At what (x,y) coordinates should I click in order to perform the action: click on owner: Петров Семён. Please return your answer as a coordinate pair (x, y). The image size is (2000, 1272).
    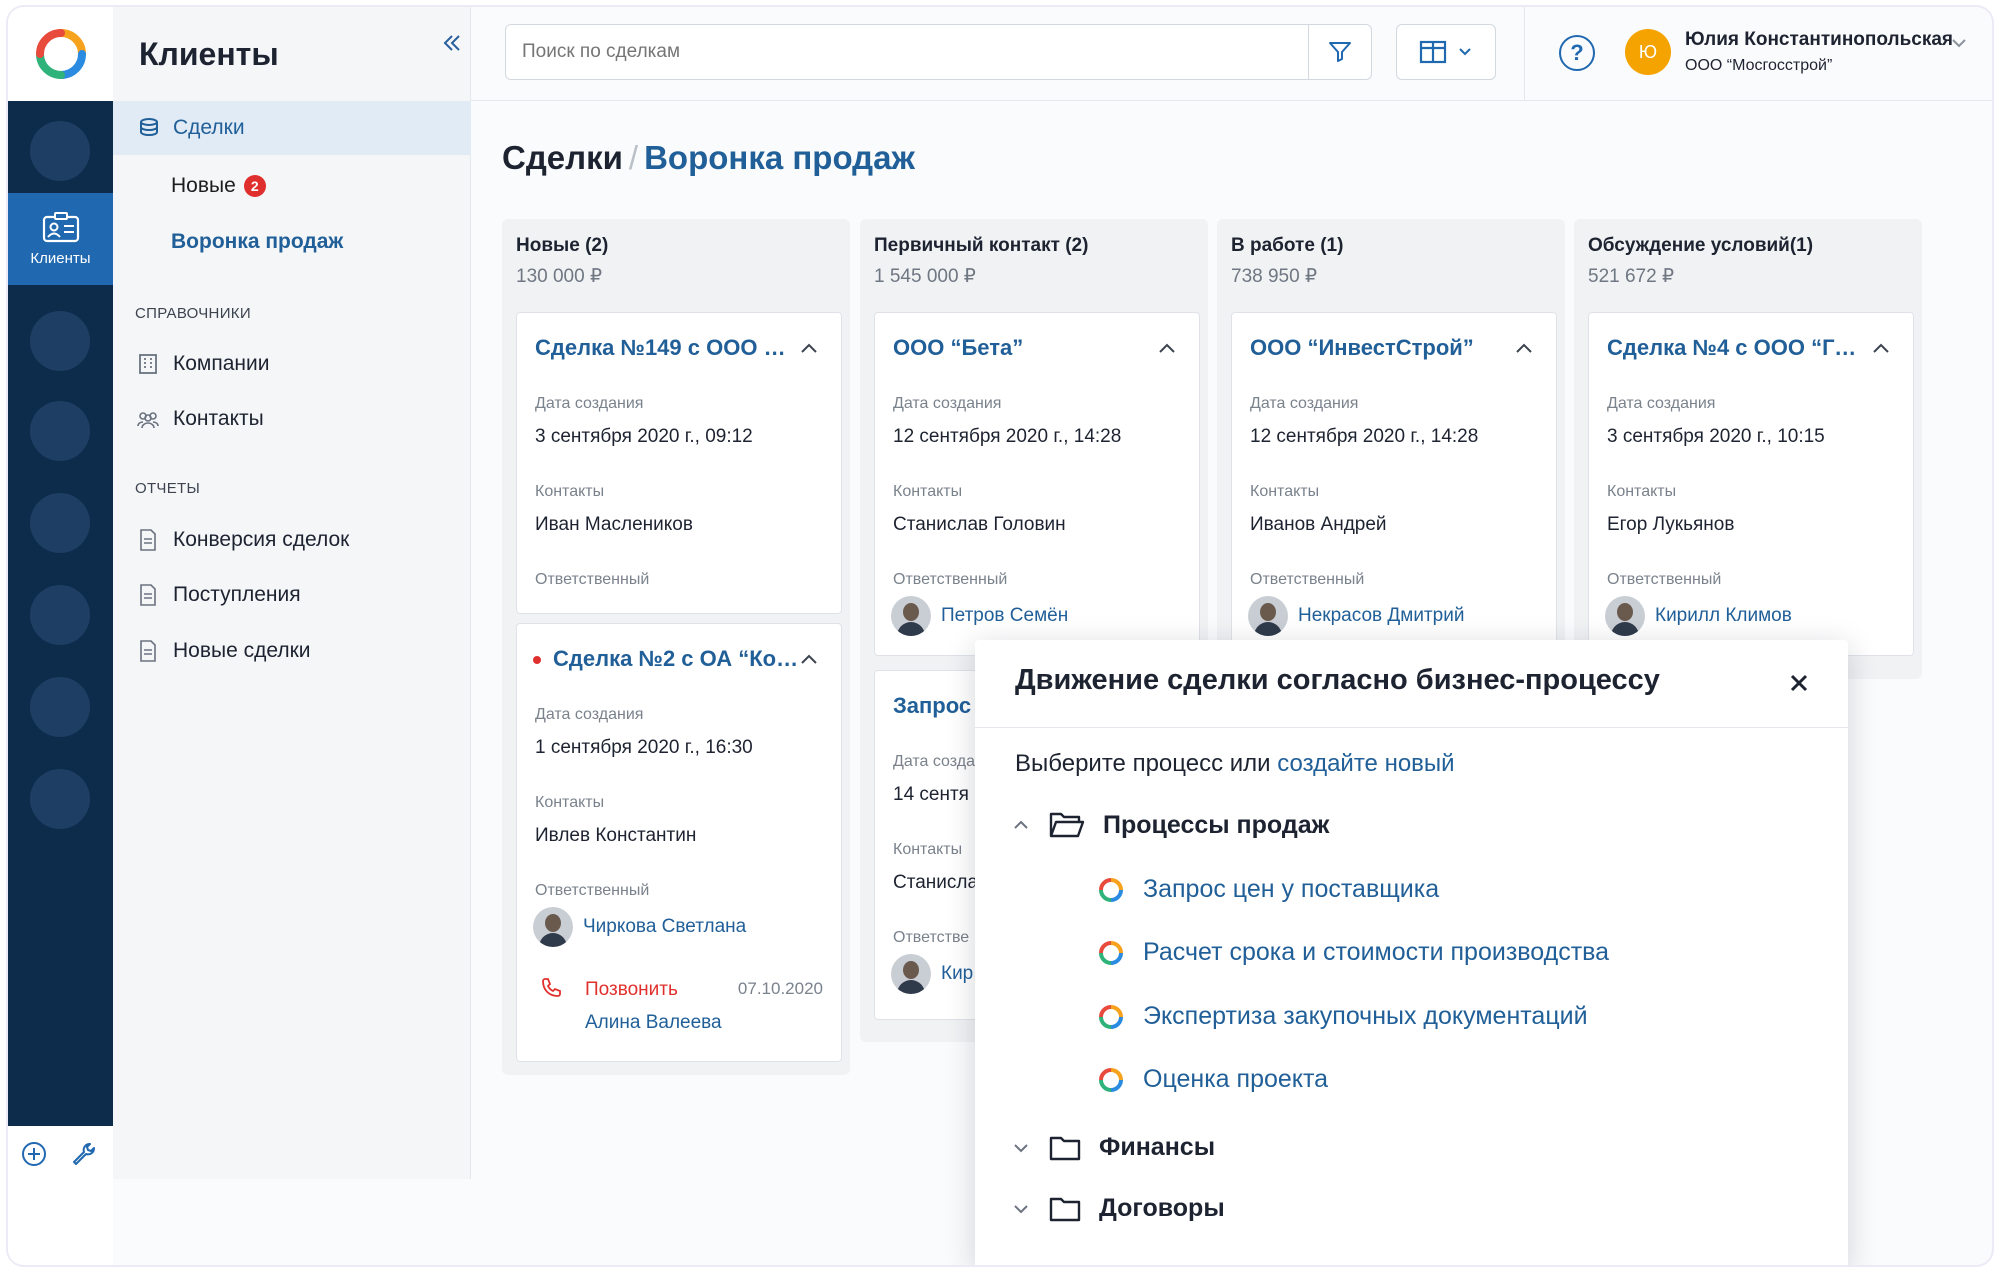
    Looking at the image, I should click on (979, 616).